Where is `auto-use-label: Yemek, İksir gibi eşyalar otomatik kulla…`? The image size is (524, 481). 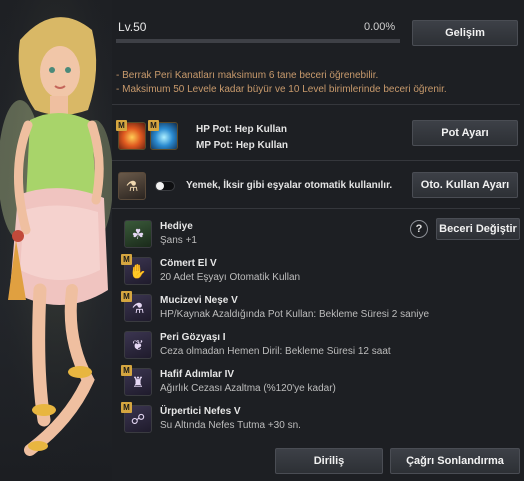 auto-use-label: Yemek, İksir gibi eşyalar otomatik kulla… is located at coordinates (289, 185).